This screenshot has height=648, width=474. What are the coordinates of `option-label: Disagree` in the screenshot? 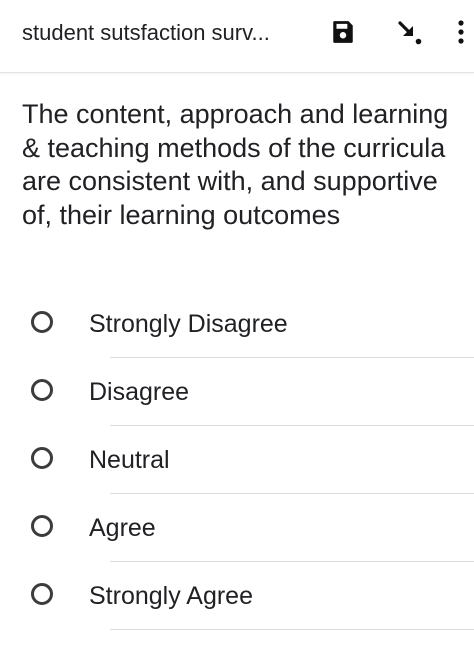 It's located at (139, 392).